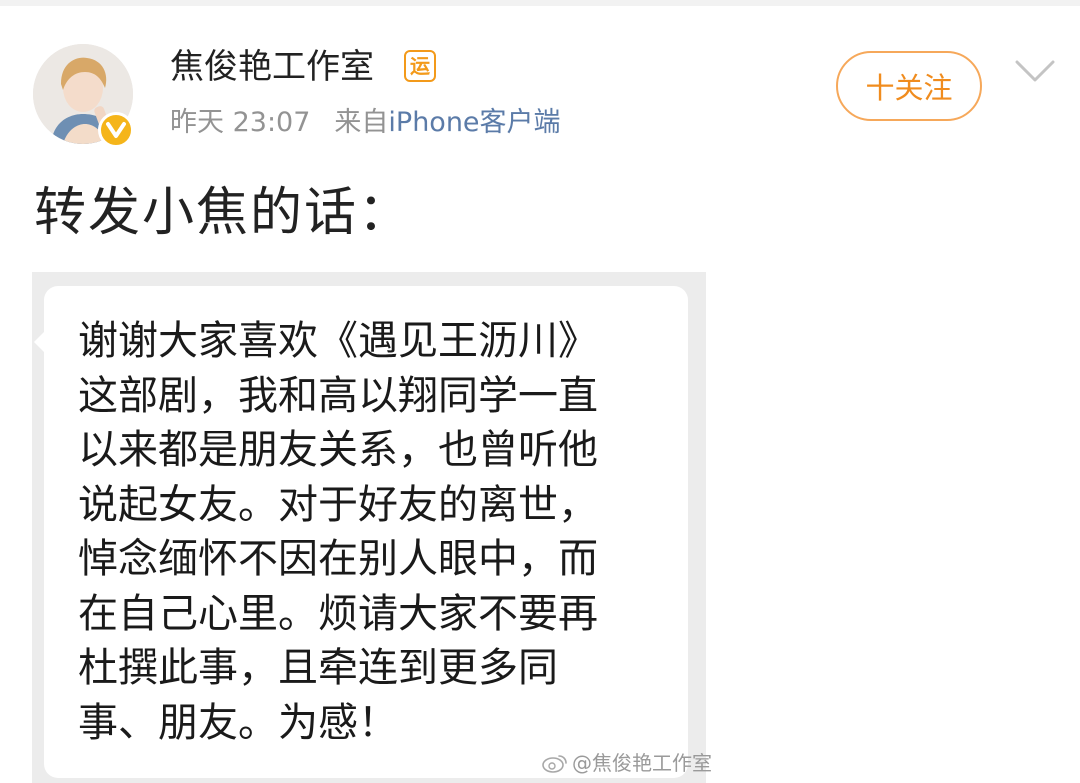 The width and height of the screenshot is (1080, 783). I want to click on message-line: 说起女友。对于好友的离世，, so click(338, 504).